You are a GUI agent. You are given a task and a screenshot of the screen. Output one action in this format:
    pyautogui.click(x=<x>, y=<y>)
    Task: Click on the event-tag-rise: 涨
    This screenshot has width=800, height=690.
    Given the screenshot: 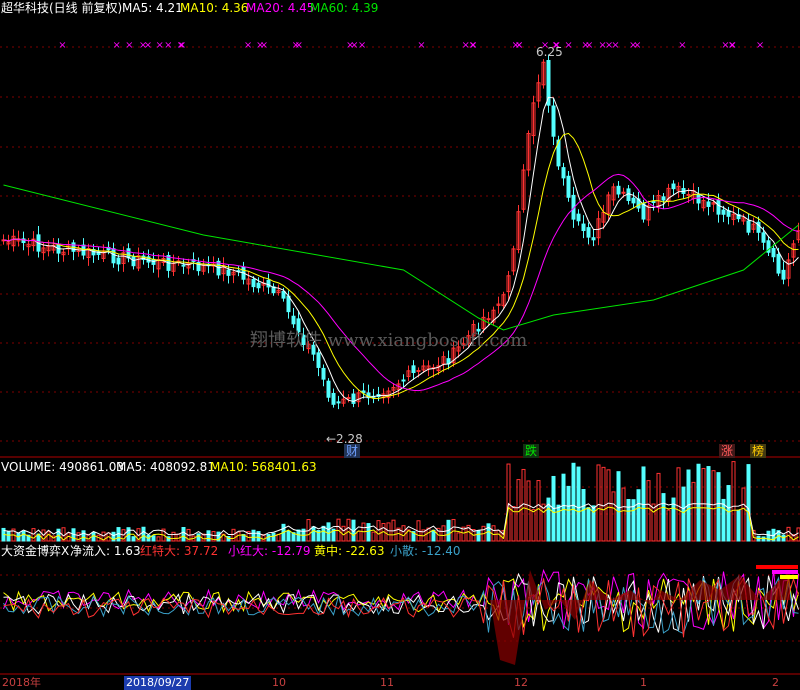 What is the action you would take?
    pyautogui.click(x=727, y=451)
    